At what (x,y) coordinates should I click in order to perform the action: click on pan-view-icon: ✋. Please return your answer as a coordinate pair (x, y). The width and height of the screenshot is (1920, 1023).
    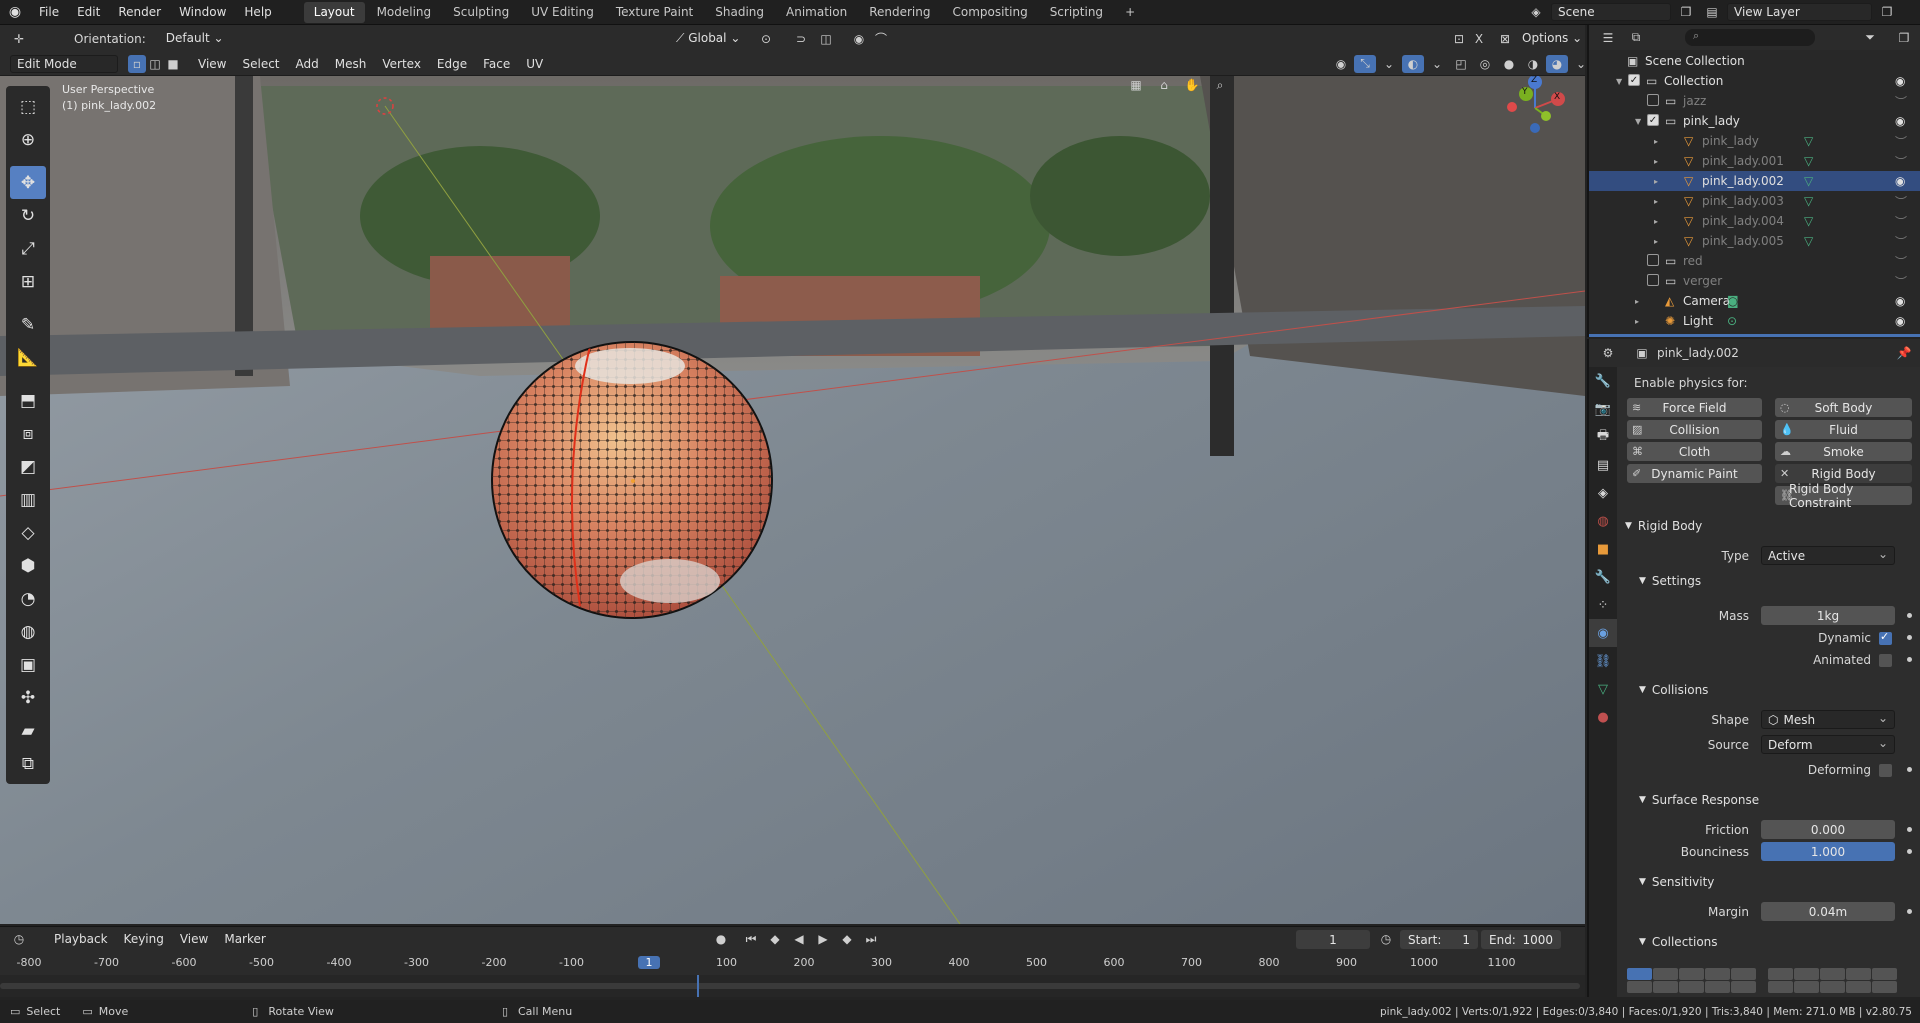
    Looking at the image, I should click on (1192, 85).